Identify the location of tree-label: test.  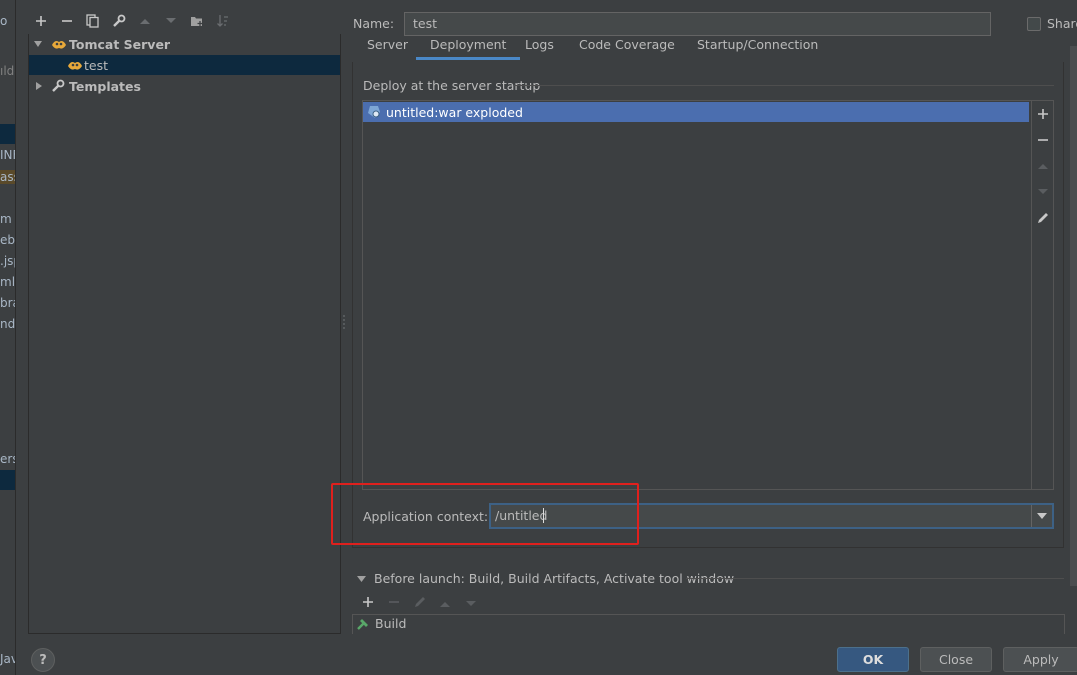
(96, 65).